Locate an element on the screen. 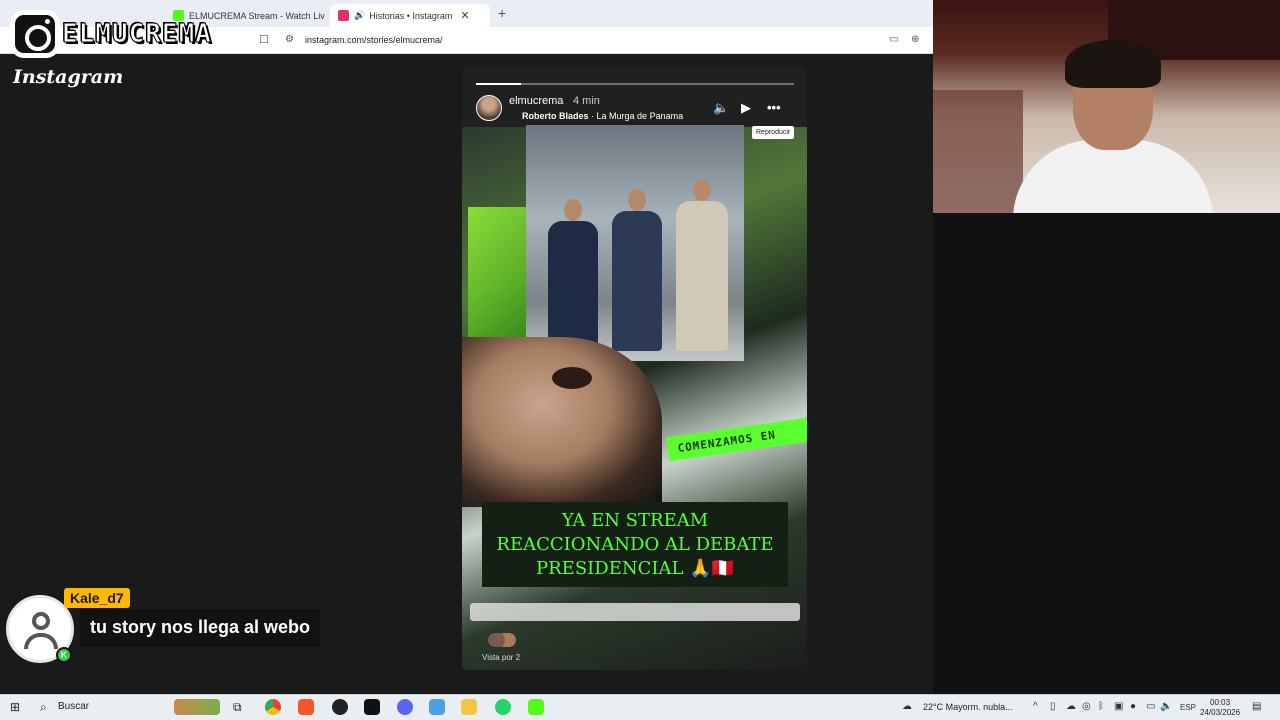 The image size is (1280, 720). start-icon: ⊞ is located at coordinates (15, 707).